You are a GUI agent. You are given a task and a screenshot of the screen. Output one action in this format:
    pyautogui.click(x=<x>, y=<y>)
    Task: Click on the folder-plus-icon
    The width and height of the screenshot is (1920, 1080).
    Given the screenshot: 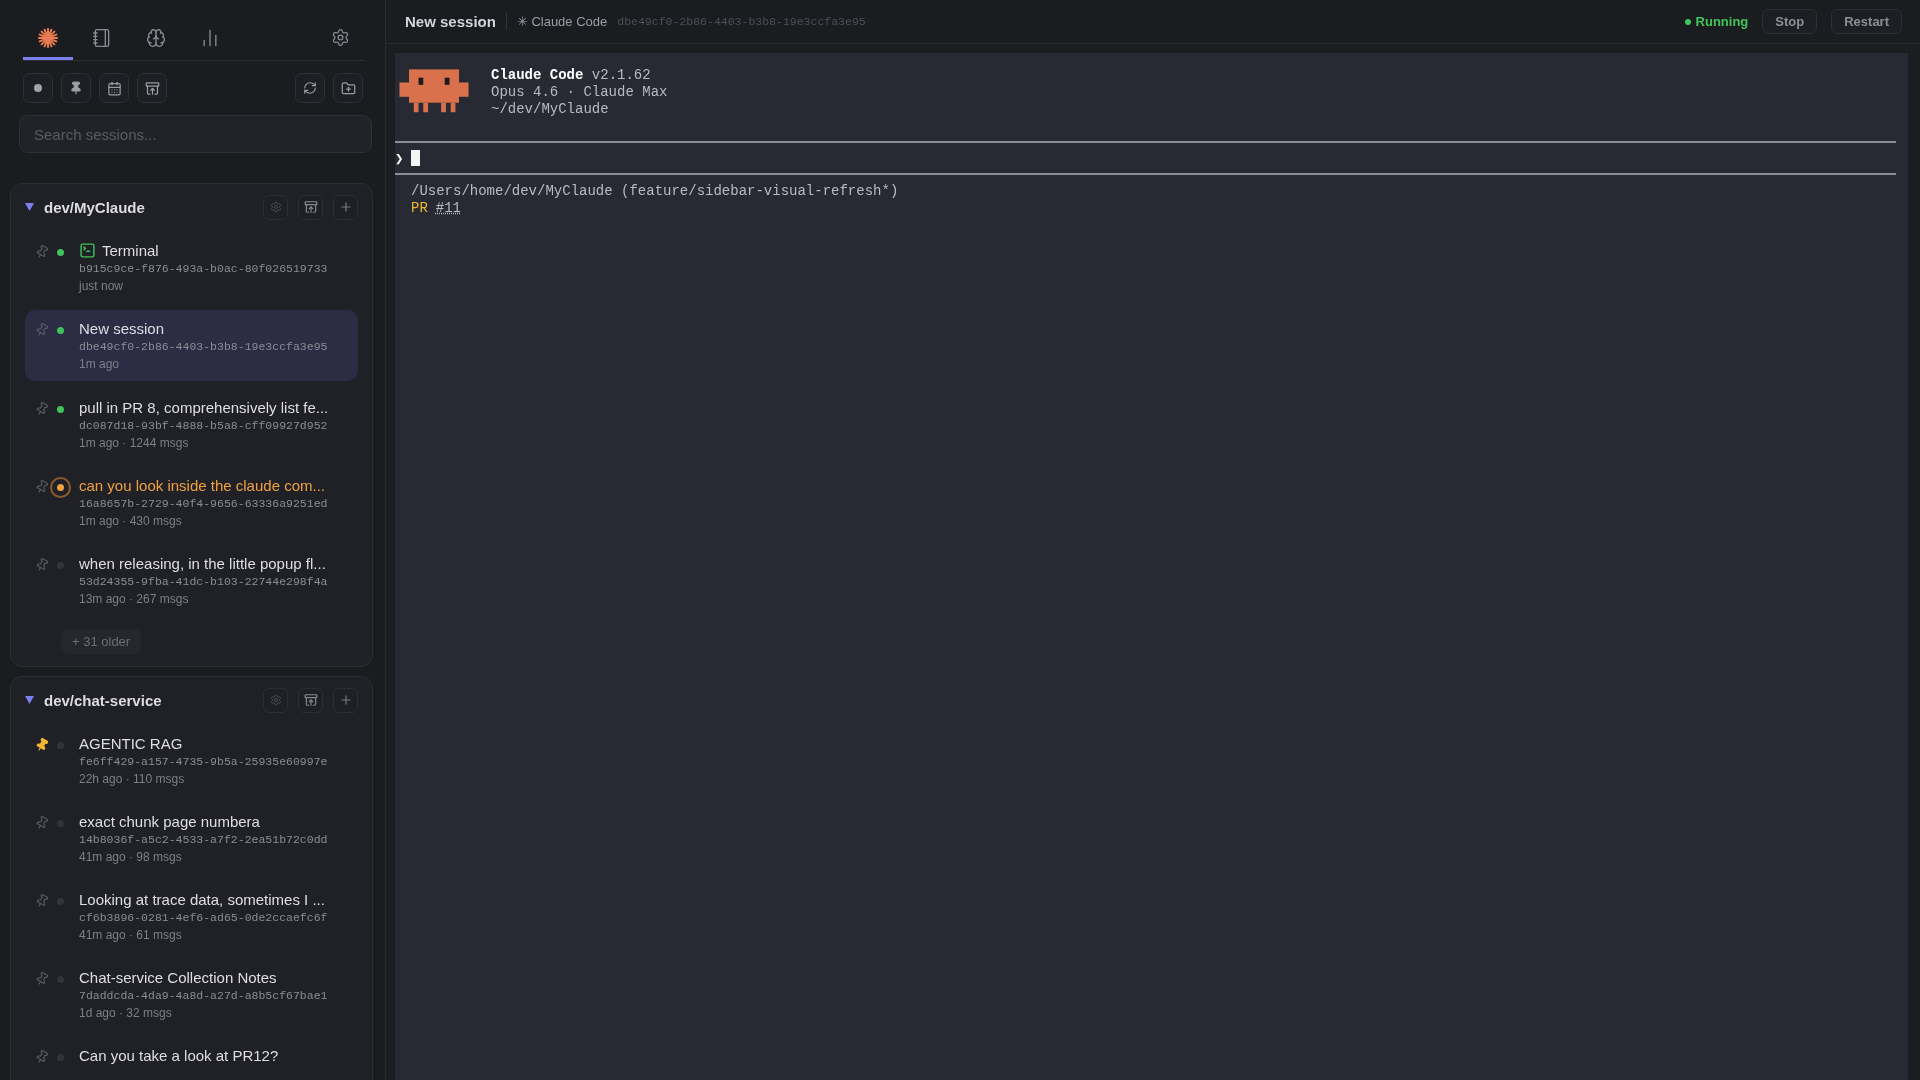 What is the action you would take?
    pyautogui.click(x=348, y=88)
    